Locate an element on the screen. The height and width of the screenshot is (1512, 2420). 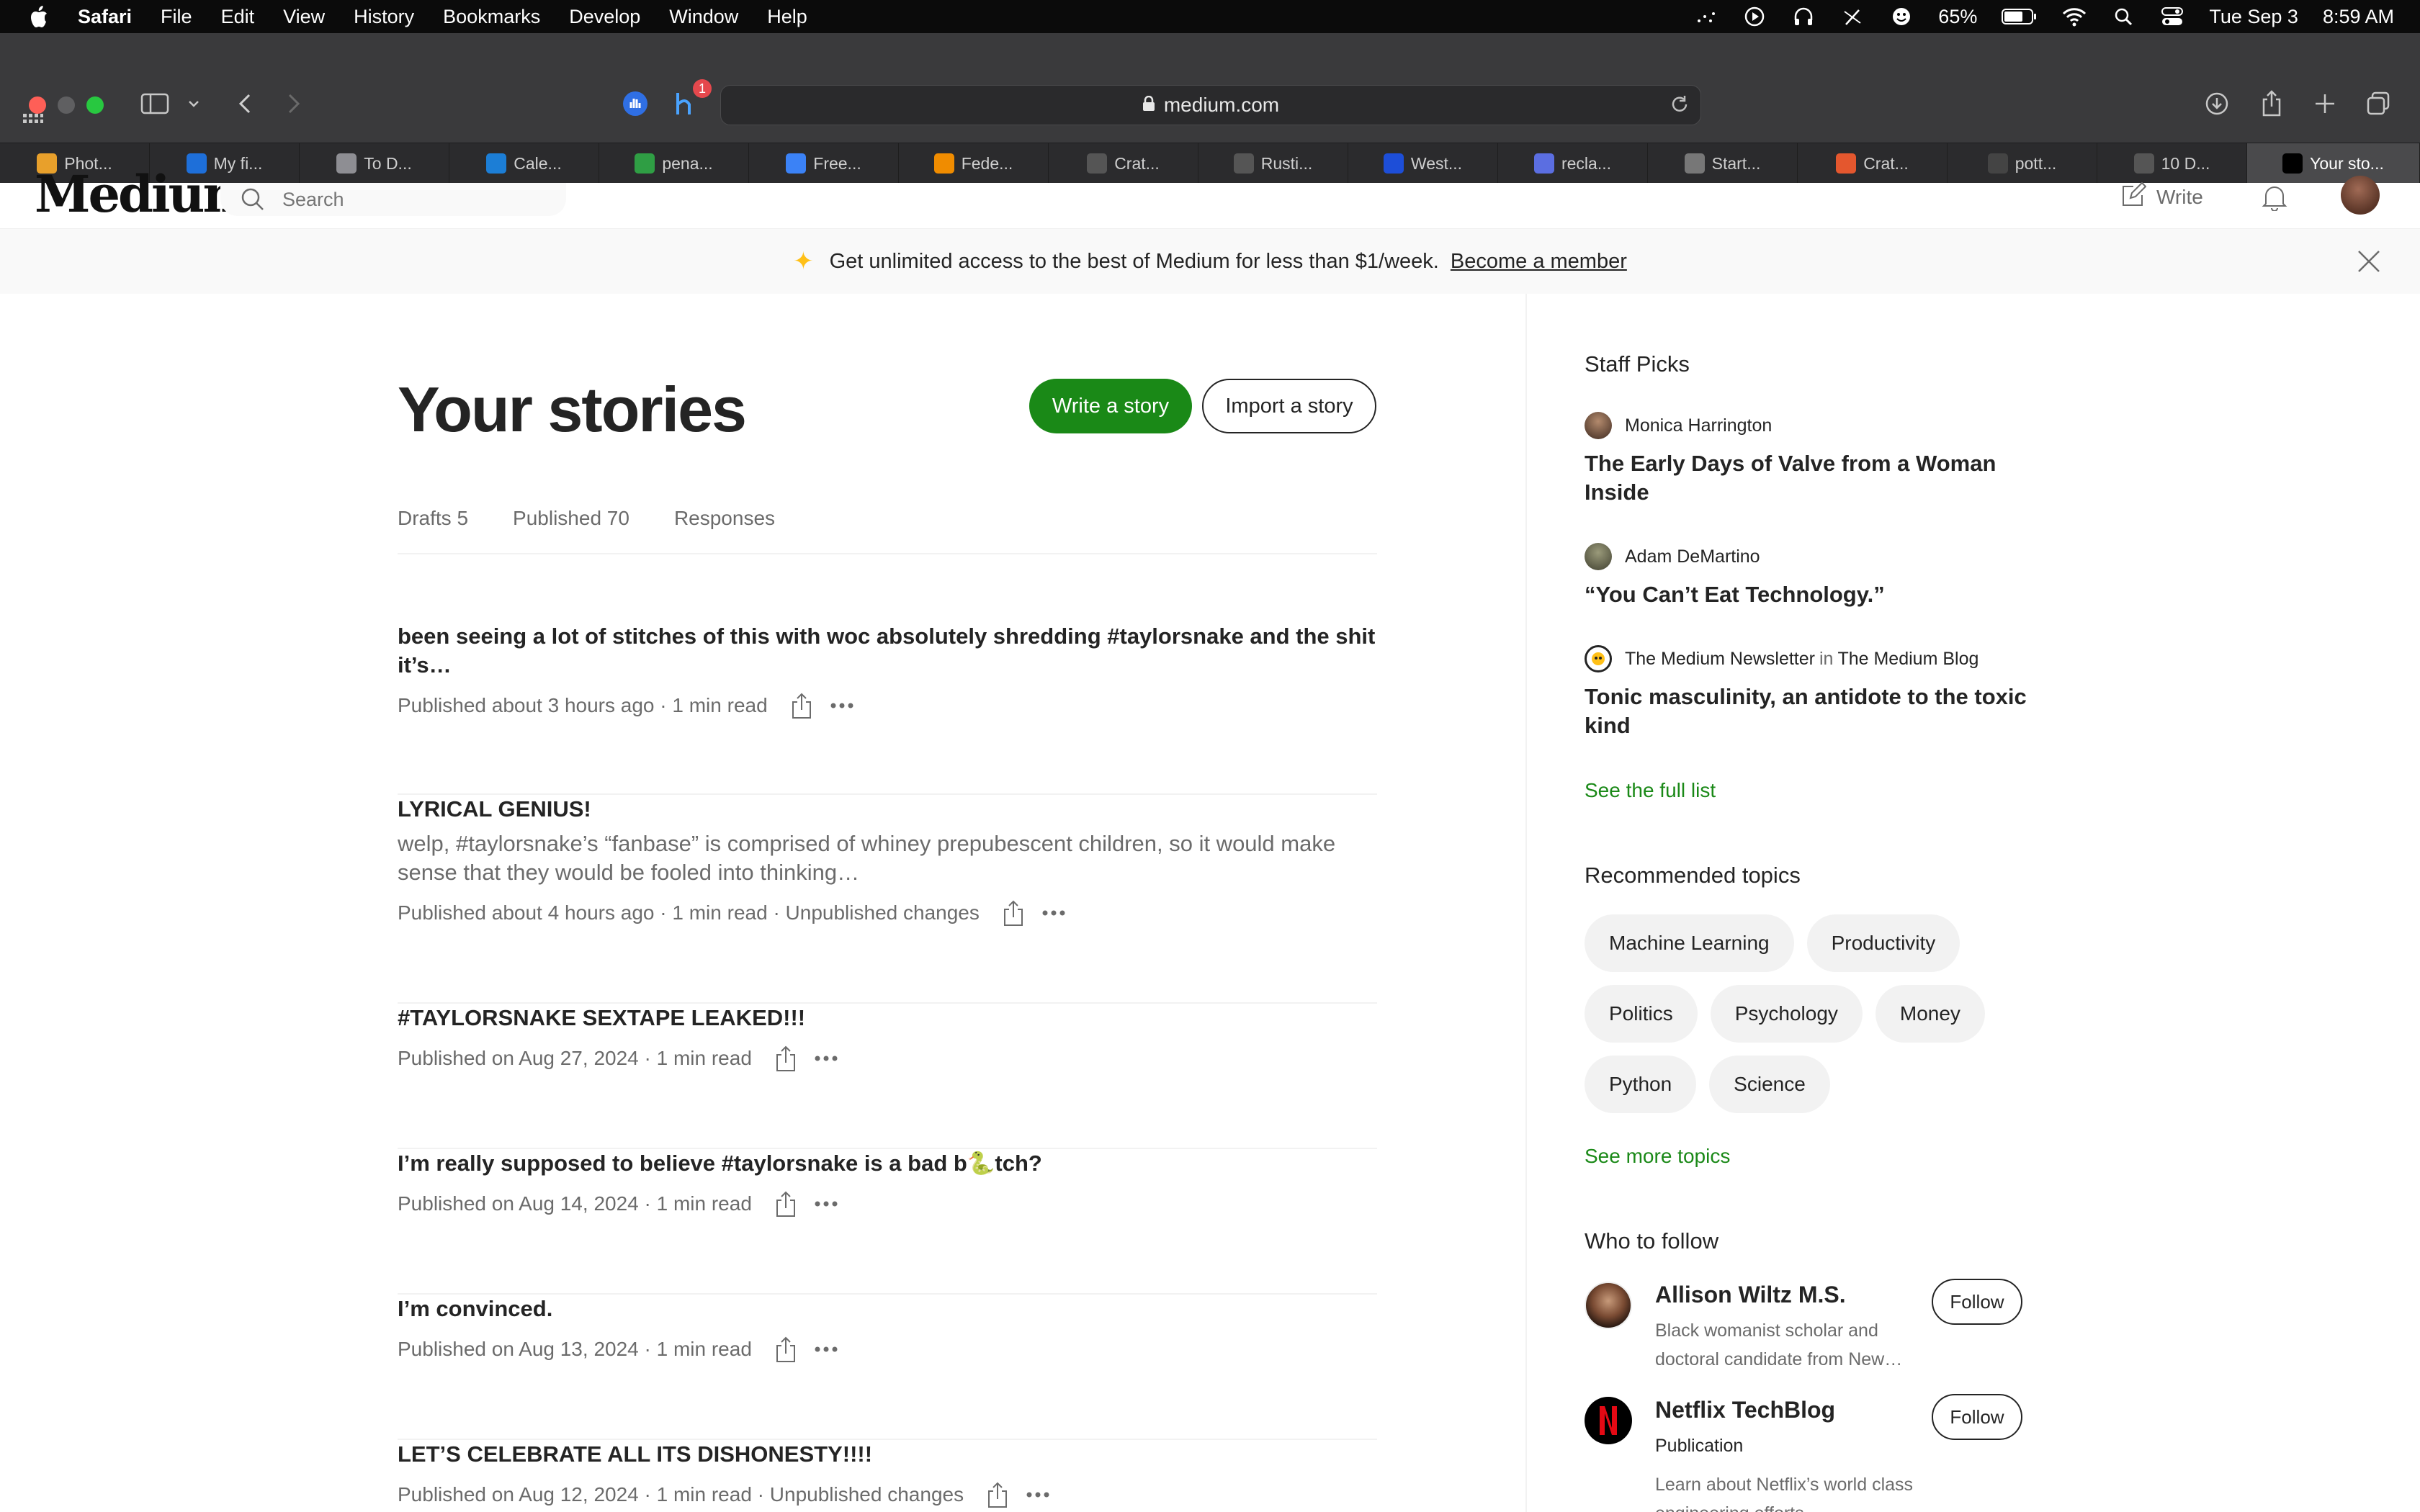
see-more-topics-link: See more topics is located at coordinates (1658, 1156).